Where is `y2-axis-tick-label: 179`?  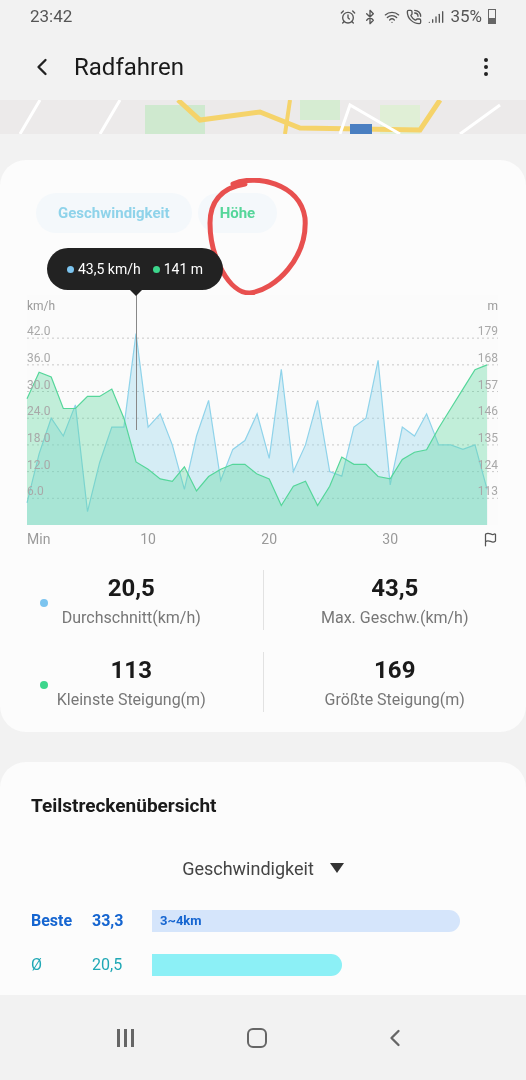 y2-axis-tick-label: 179 is located at coordinates (487, 331).